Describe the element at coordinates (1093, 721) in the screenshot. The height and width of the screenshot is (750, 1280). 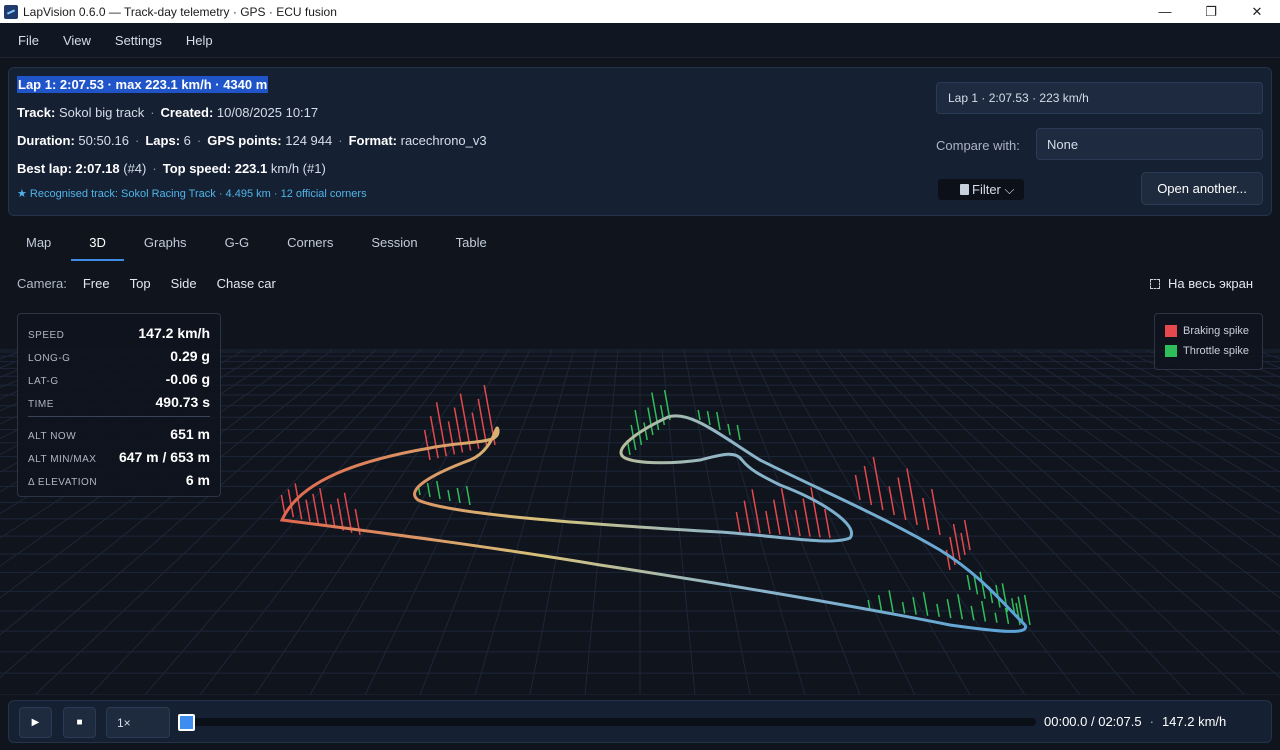
I see `playback-time: 00:00.0 / 02:07.5` at that location.